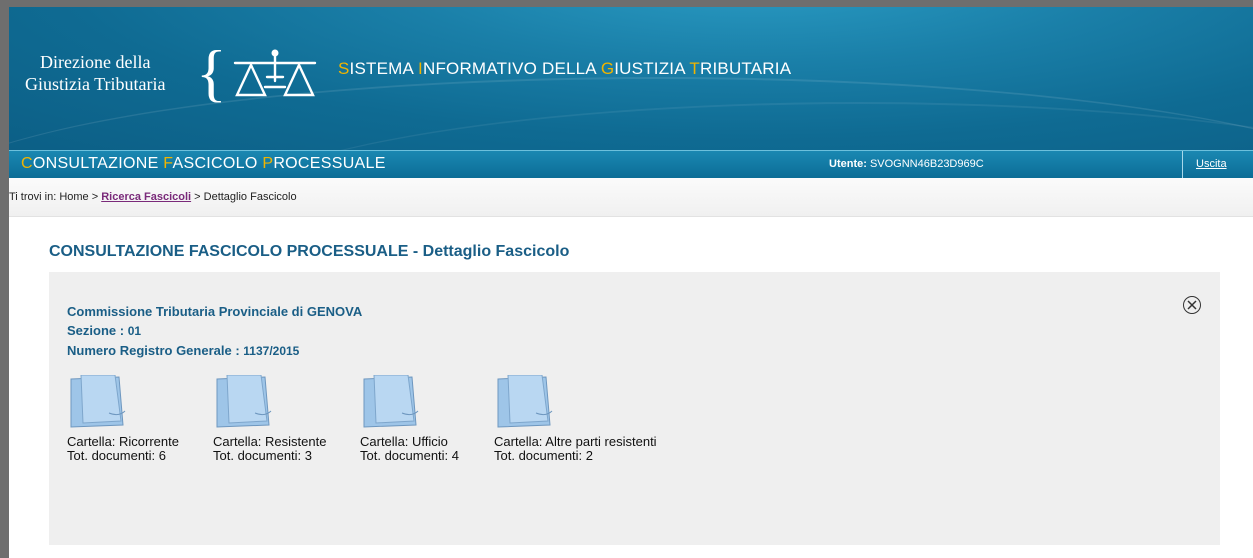 The width and height of the screenshot is (1253, 558). What do you see at coordinates (271, 351) in the screenshot?
I see `registry-value: 1137/2015` at bounding box center [271, 351].